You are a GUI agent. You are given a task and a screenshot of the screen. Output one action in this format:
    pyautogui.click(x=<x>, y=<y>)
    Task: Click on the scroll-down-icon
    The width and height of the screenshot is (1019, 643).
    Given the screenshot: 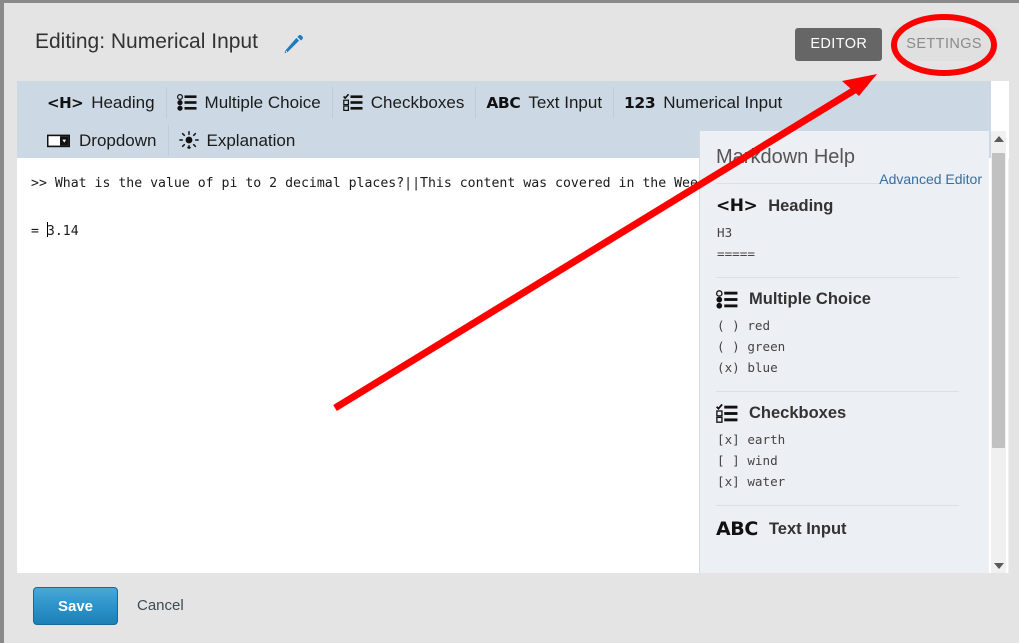 What is the action you would take?
    pyautogui.click(x=998, y=565)
    